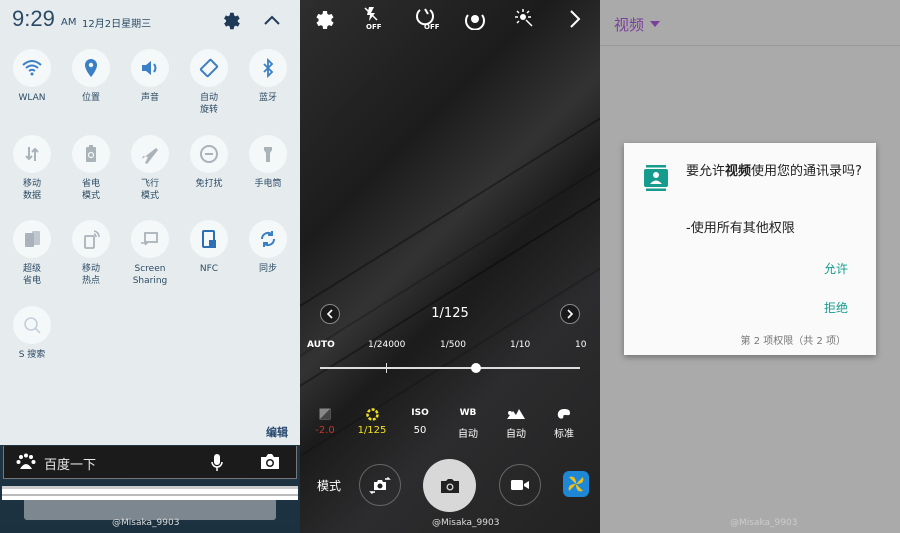  I want to click on clock-ampm: AM, so click(69, 22).